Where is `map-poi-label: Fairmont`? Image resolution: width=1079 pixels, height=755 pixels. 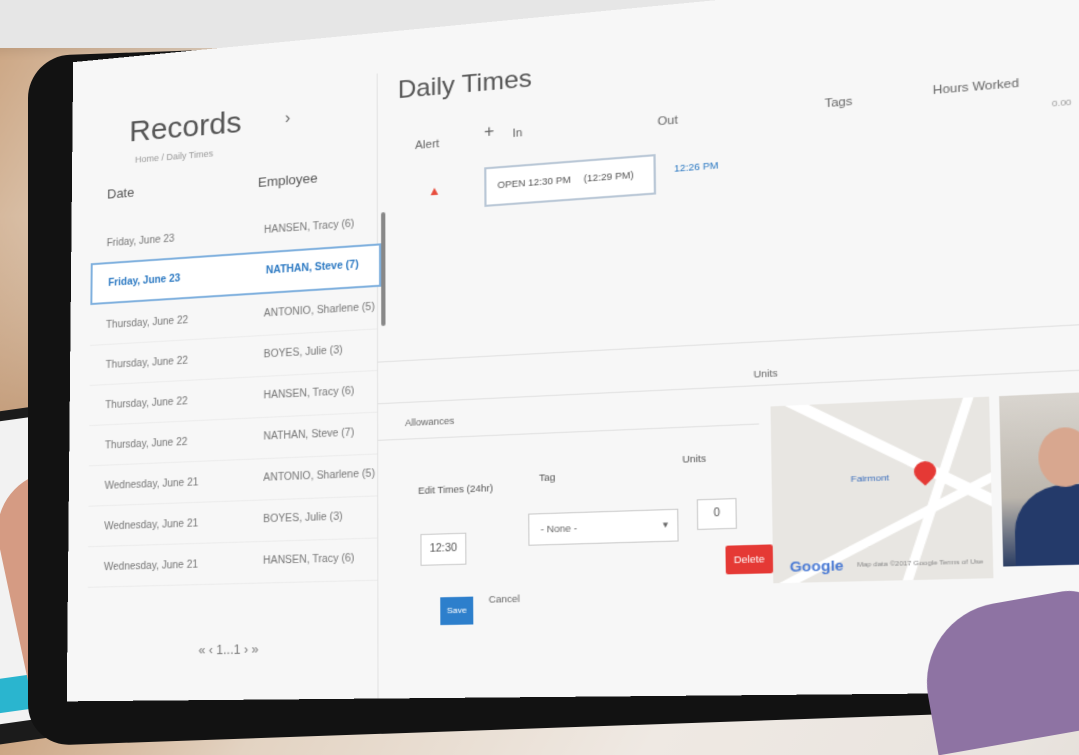
map-poi-label: Fairmont is located at coordinates (870, 478).